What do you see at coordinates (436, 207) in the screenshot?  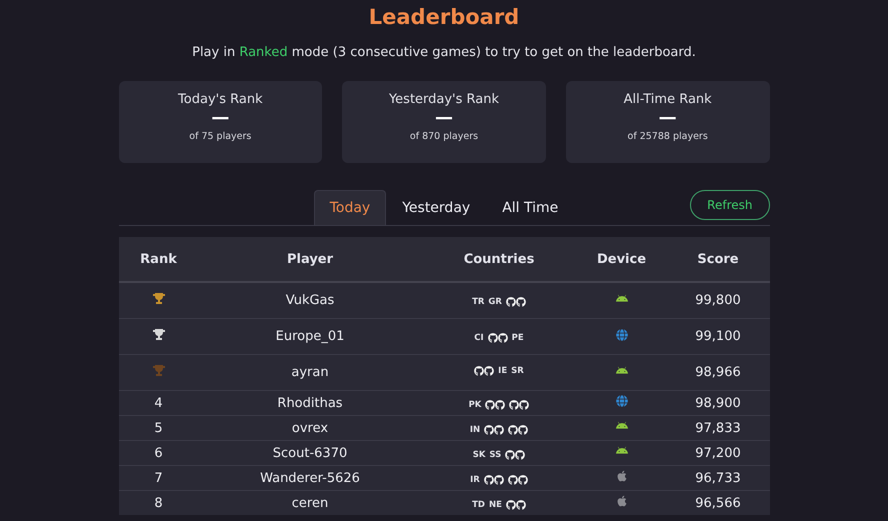 I see `tab: Yesterday` at bounding box center [436, 207].